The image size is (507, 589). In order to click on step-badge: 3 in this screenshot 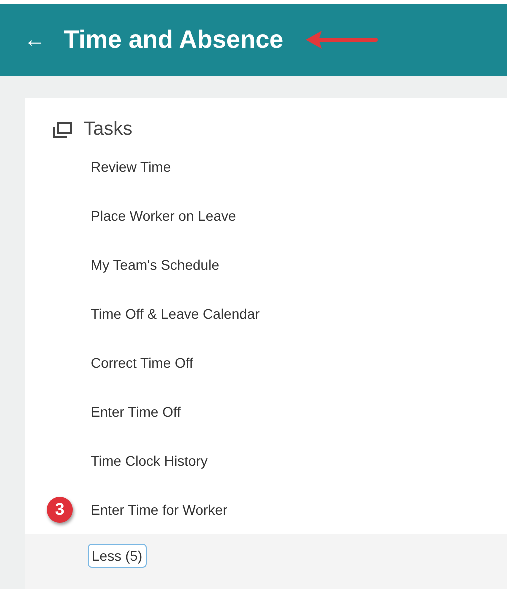, I will do `click(60, 510)`.